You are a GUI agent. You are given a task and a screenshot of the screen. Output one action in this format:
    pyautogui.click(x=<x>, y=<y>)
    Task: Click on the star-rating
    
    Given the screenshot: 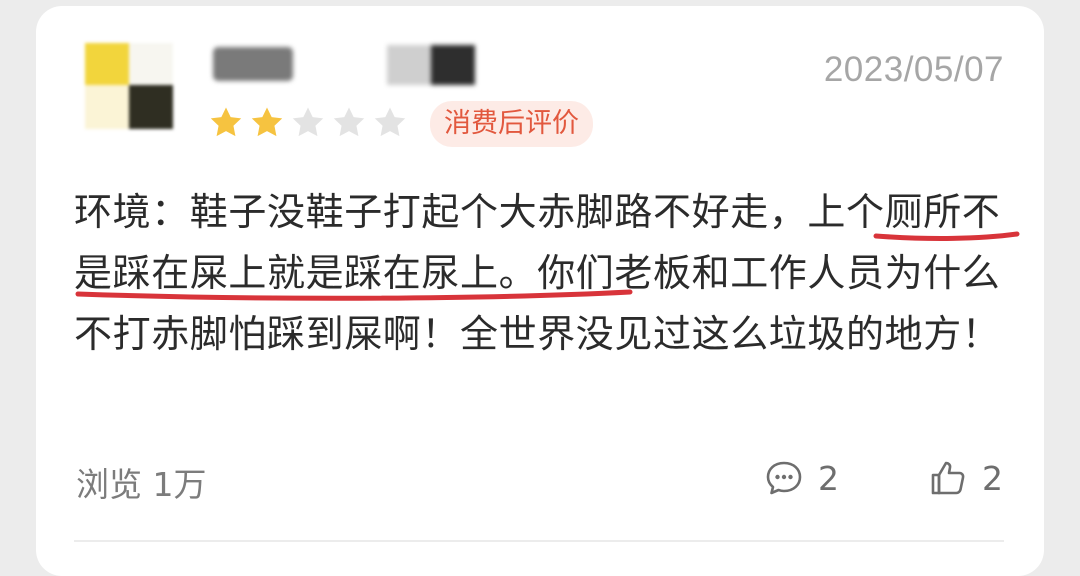 What is the action you would take?
    pyautogui.click(x=308, y=123)
    